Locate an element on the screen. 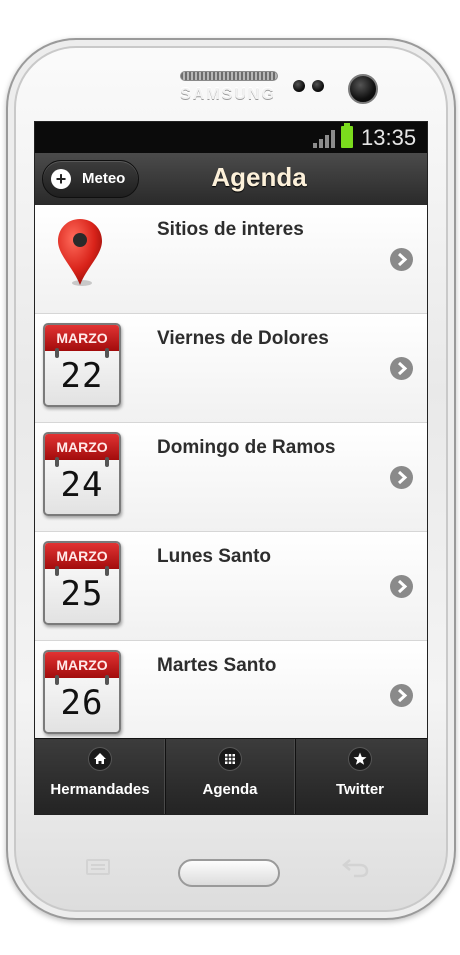 This screenshot has width=460, height=955. grid-icon is located at coordinates (230, 759).